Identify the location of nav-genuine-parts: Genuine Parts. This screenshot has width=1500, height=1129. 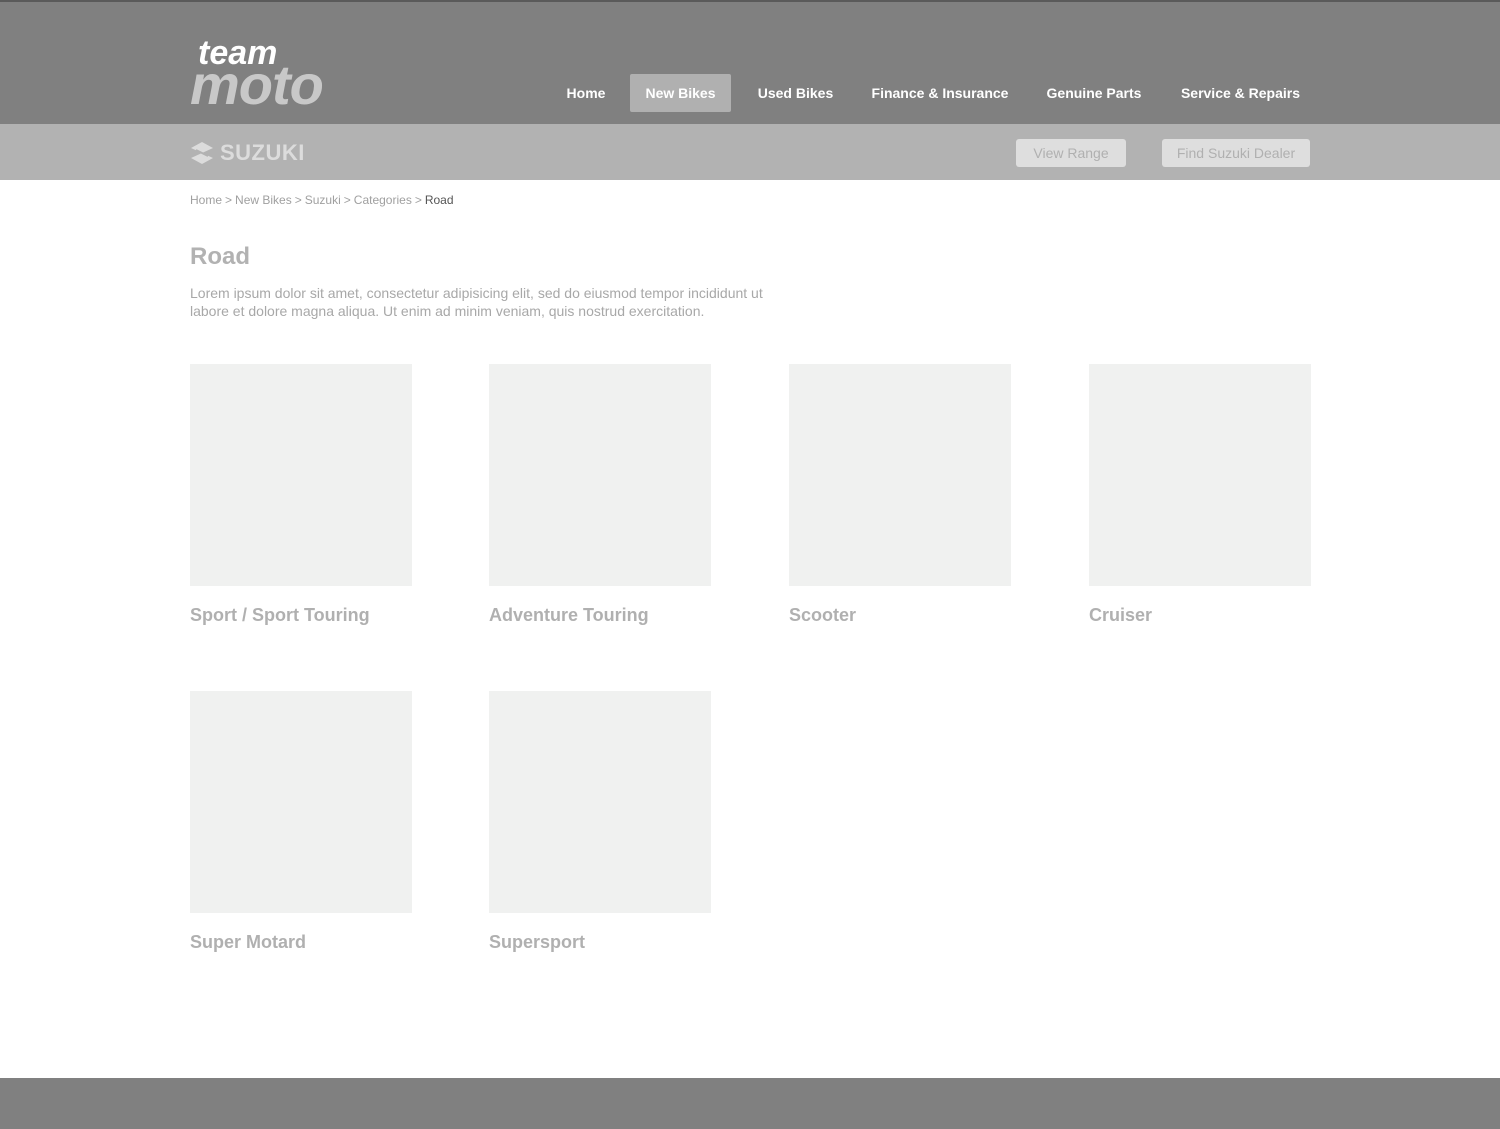
(1094, 93).